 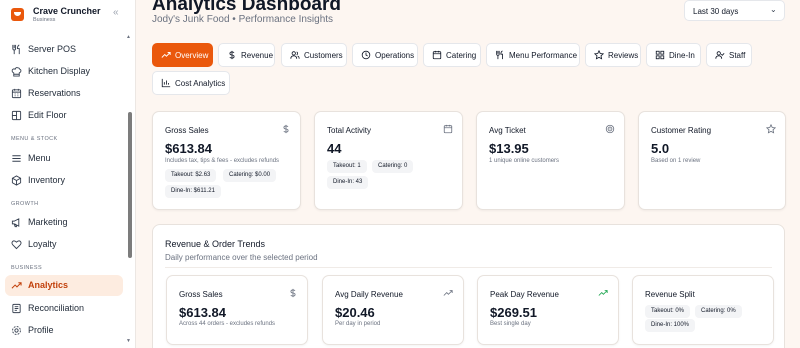 I want to click on sidebar-scrollbar-thumb, so click(x=130, y=185).